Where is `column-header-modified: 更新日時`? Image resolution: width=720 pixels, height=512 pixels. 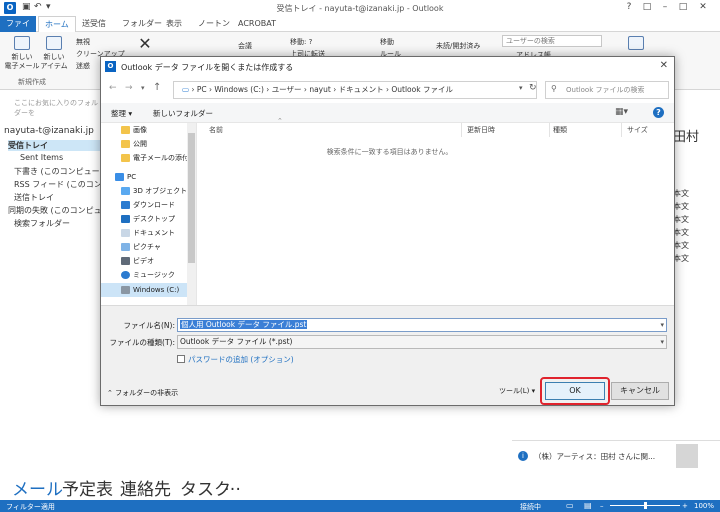 column-header-modified: 更新日時 is located at coordinates (481, 130).